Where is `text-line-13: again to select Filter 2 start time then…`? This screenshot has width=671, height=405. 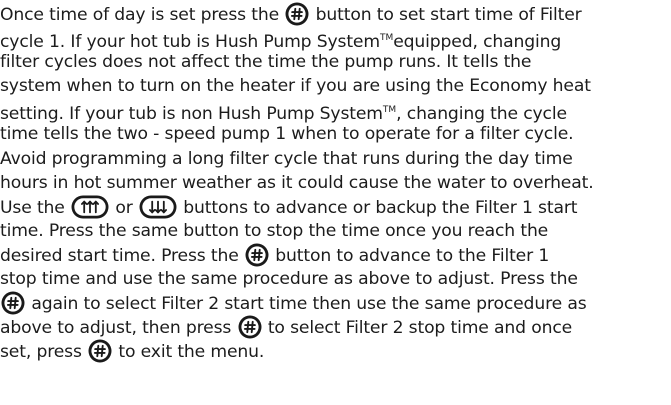 text-line-13: again to select Filter 2 start time then… is located at coordinates (335, 303).